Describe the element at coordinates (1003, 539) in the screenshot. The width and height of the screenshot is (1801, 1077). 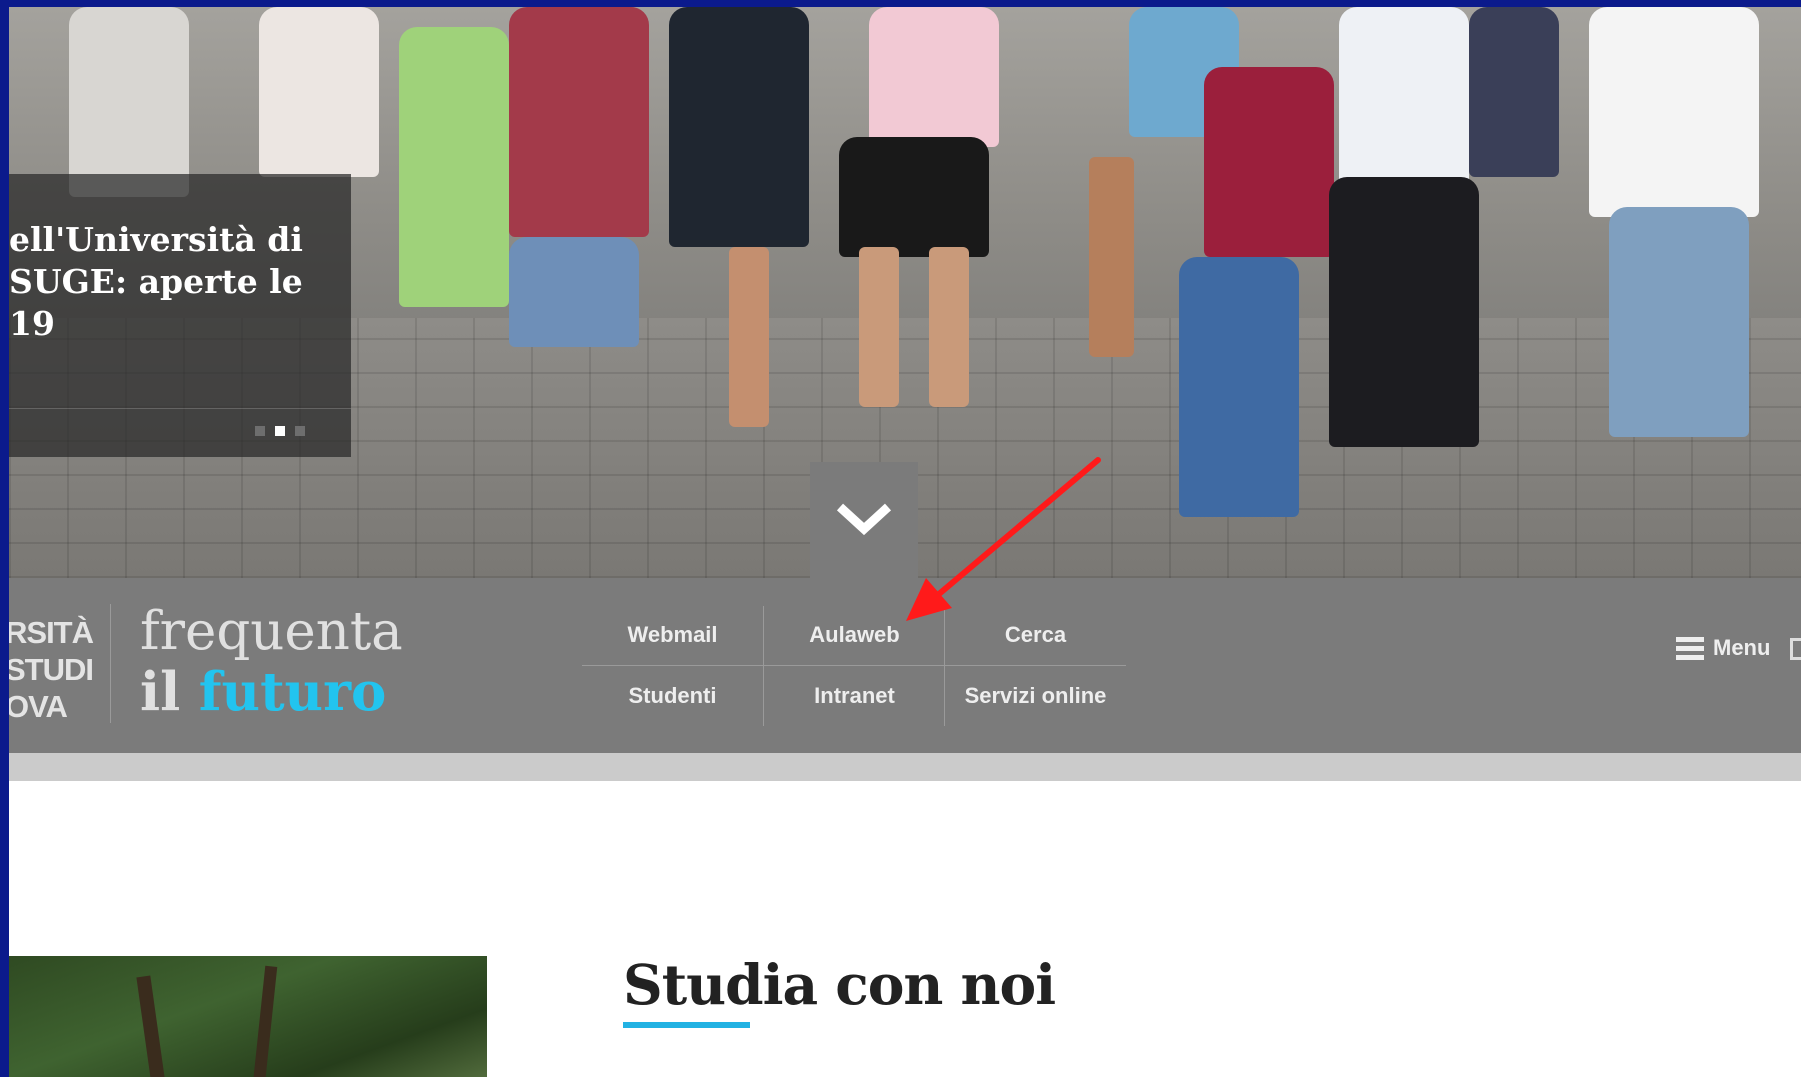
I see `annotation-arrow` at that location.